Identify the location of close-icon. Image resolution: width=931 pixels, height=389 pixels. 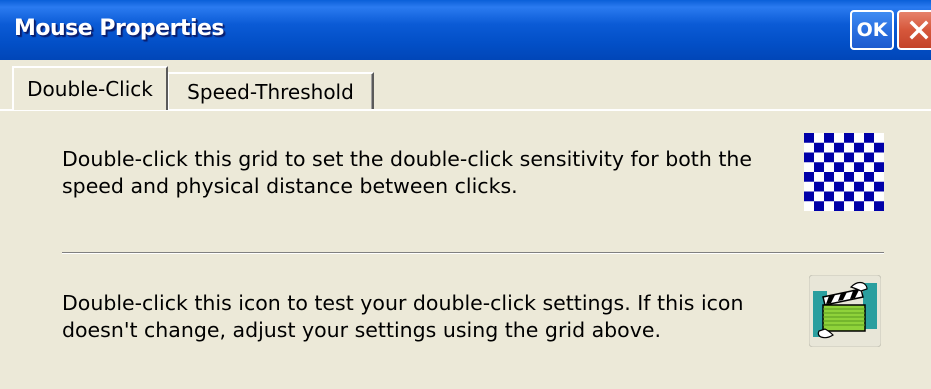
(919, 30).